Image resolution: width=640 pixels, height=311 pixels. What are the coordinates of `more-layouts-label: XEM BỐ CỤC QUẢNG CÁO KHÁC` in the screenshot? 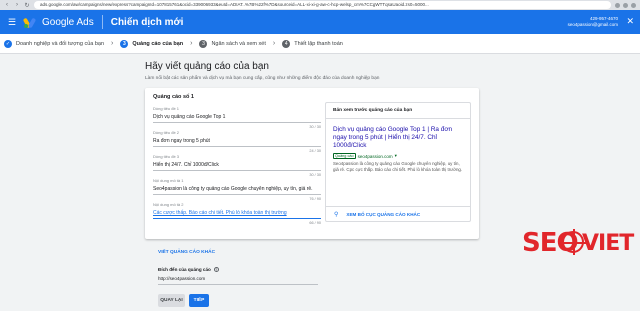 It's located at (383, 214).